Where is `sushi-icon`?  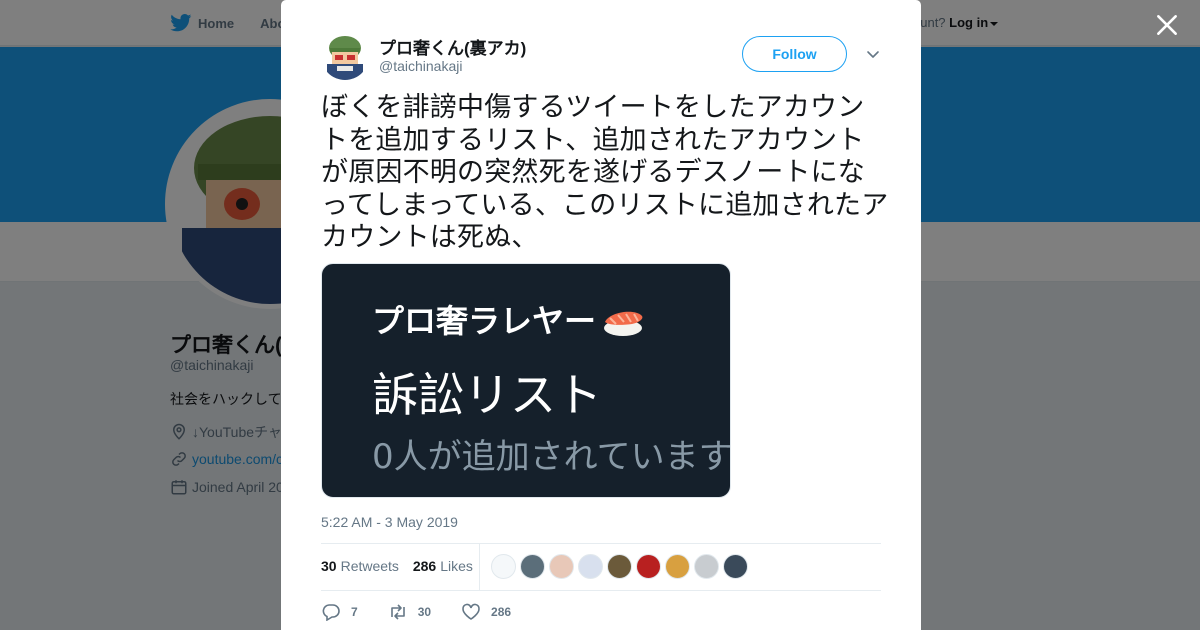 sushi-icon is located at coordinates (623, 323).